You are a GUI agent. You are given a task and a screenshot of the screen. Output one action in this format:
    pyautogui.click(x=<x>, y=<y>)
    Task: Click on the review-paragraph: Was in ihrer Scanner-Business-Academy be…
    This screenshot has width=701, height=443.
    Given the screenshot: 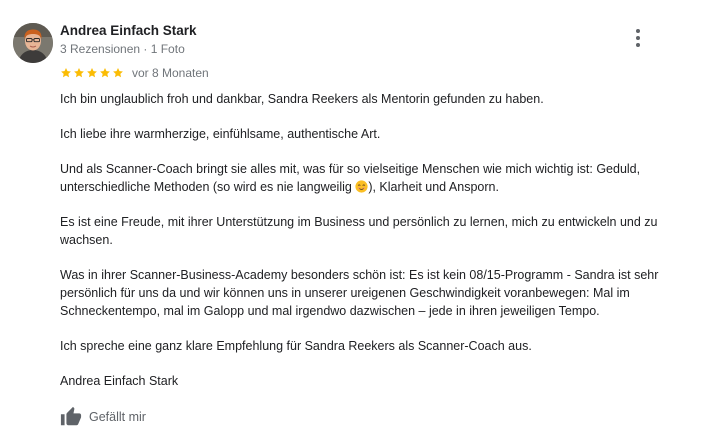 What is the action you would take?
    pyautogui.click(x=359, y=293)
    